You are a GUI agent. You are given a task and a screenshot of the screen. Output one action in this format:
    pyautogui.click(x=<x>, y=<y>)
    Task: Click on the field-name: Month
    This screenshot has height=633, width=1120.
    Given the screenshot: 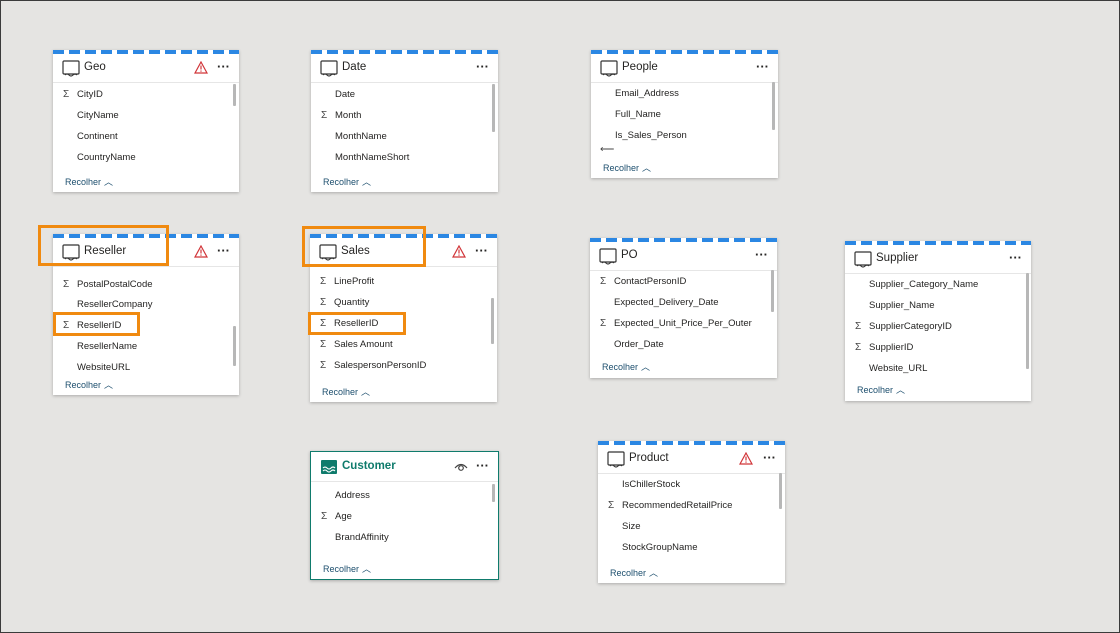 What is the action you would take?
    pyautogui.click(x=348, y=115)
    